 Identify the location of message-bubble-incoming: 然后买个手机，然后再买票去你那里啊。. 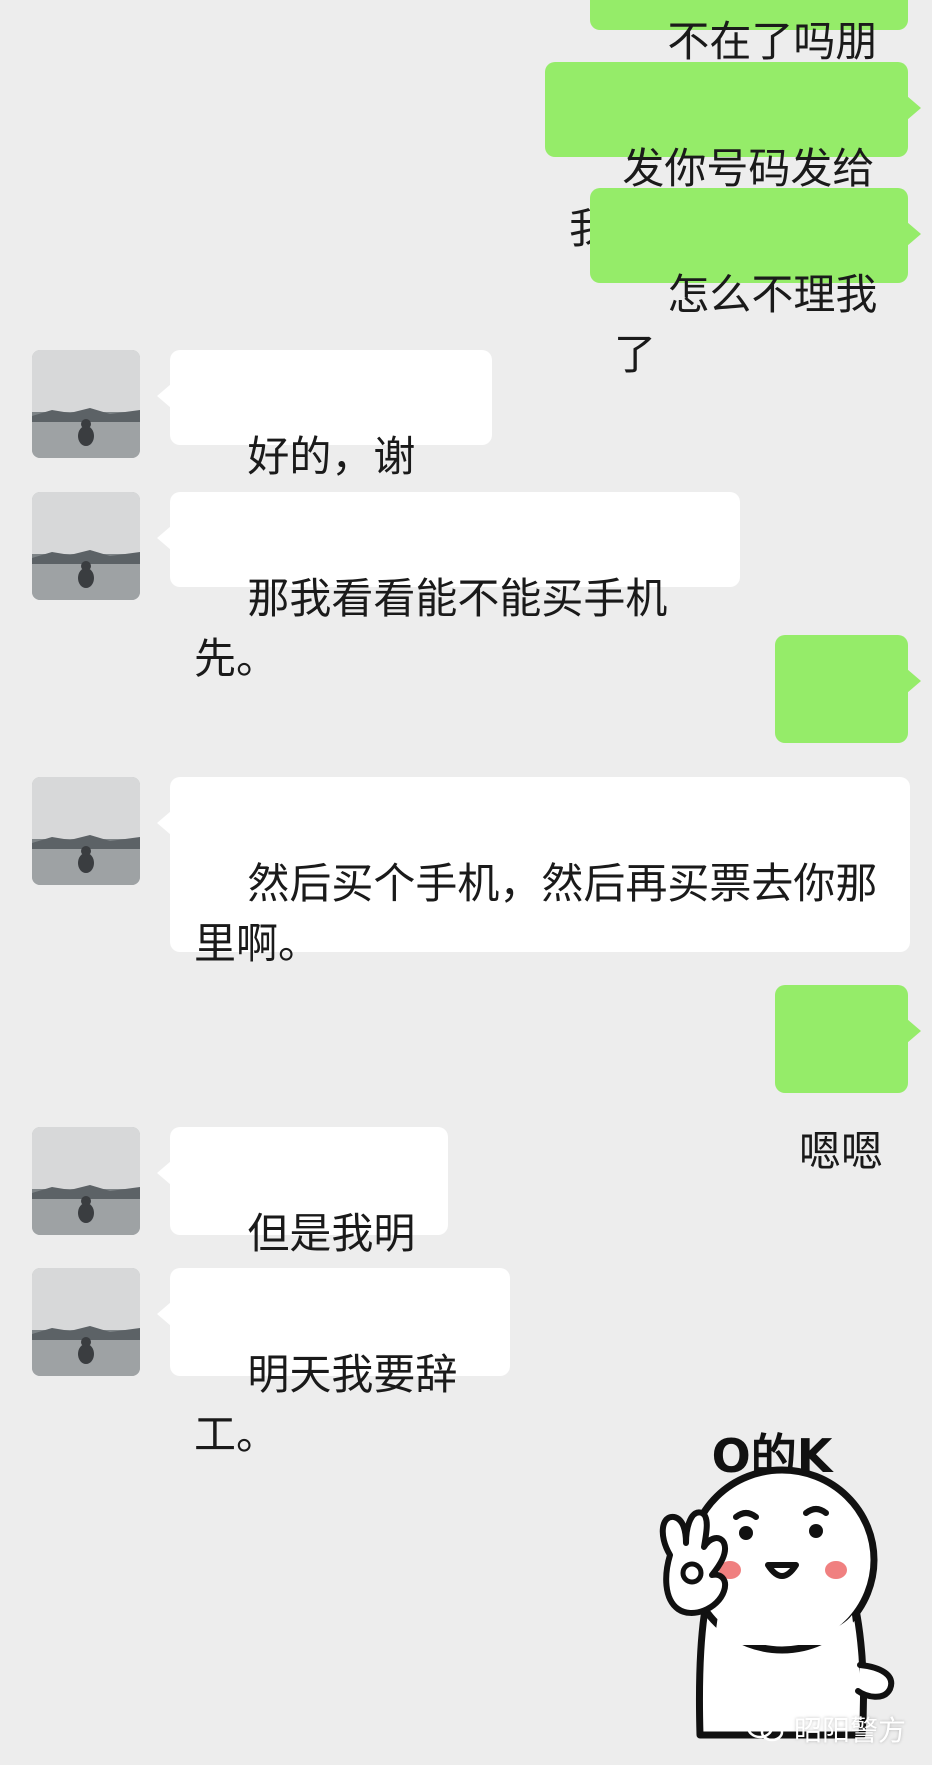
(533, 872).